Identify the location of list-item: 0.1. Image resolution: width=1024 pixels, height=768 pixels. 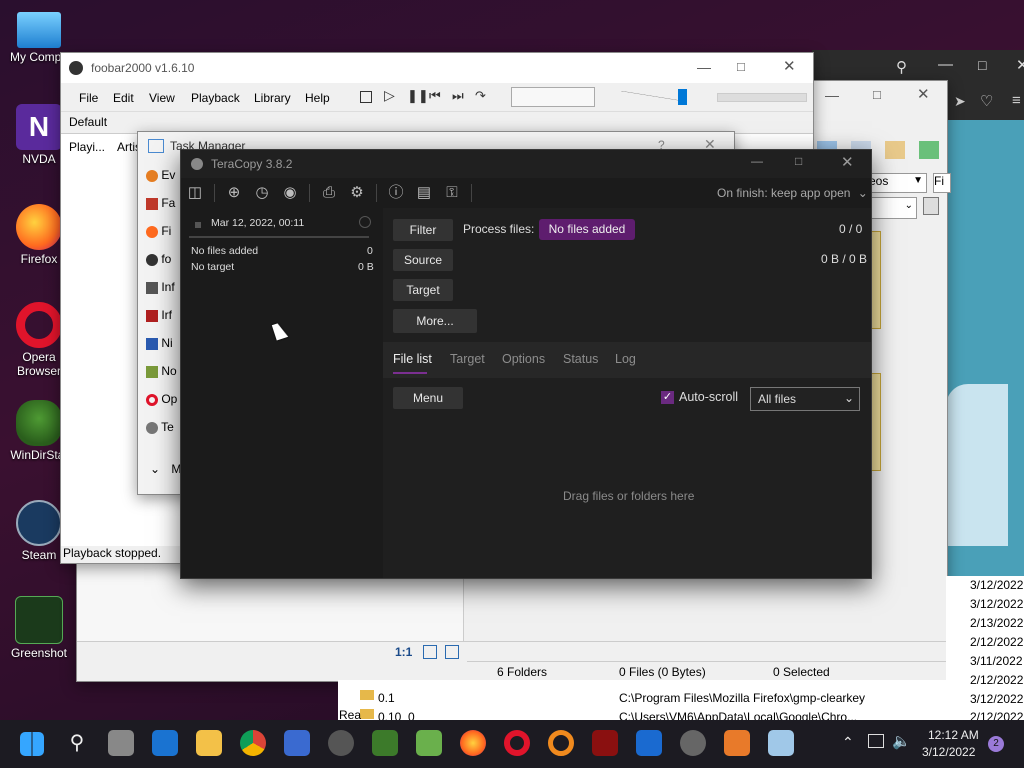
(386, 698).